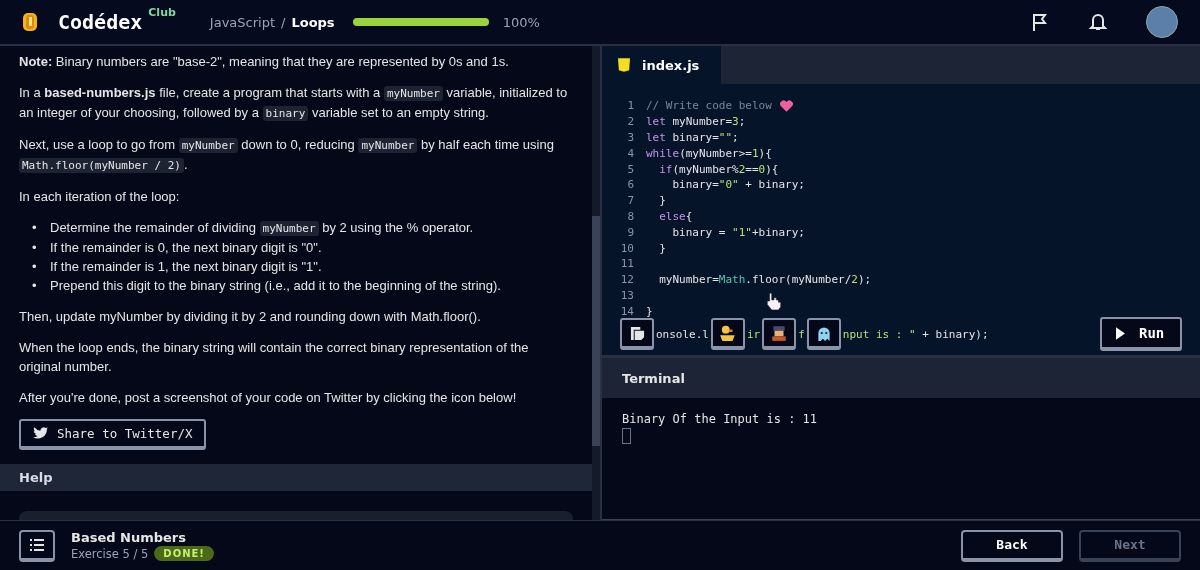 The image size is (1200, 570). Describe the element at coordinates (1120, 333) in the screenshot. I see `play-icon` at that location.